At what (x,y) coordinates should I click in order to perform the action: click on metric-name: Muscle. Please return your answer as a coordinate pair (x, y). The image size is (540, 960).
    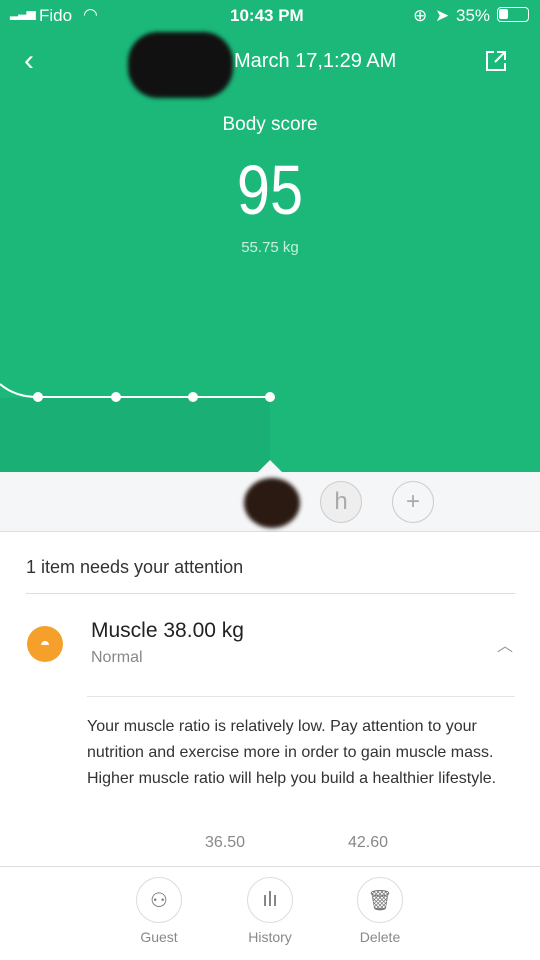
    Looking at the image, I should click on (124, 630).